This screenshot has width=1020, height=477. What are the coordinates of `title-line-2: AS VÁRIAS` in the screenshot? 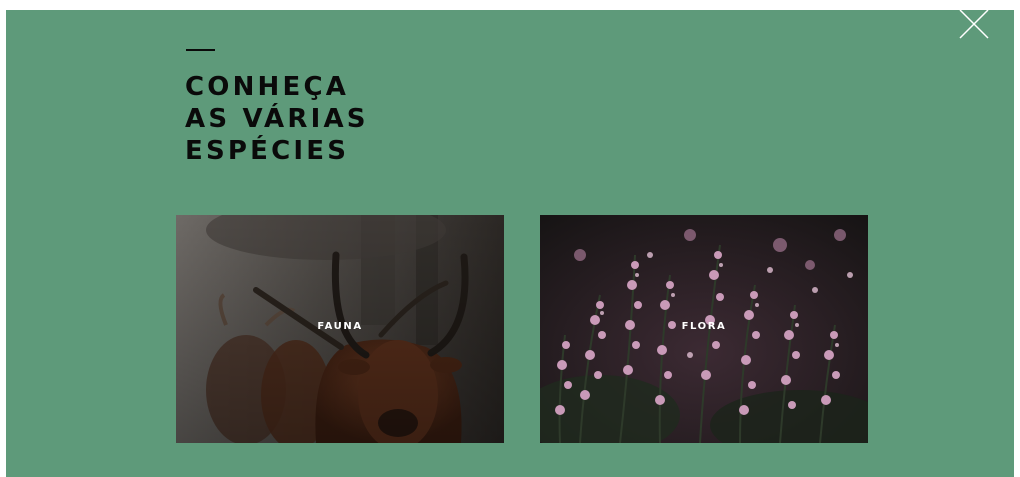 It's located at (277, 119).